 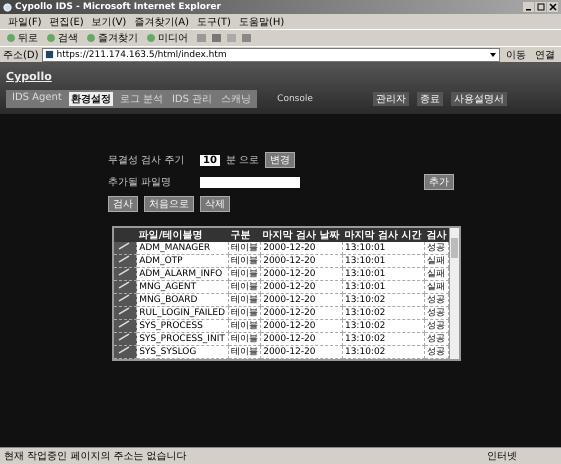 What do you see at coordinates (96, 456) in the screenshot?
I see `status-text: 현재 작업중인 페이지의 주소는 없습니다` at bounding box center [96, 456].